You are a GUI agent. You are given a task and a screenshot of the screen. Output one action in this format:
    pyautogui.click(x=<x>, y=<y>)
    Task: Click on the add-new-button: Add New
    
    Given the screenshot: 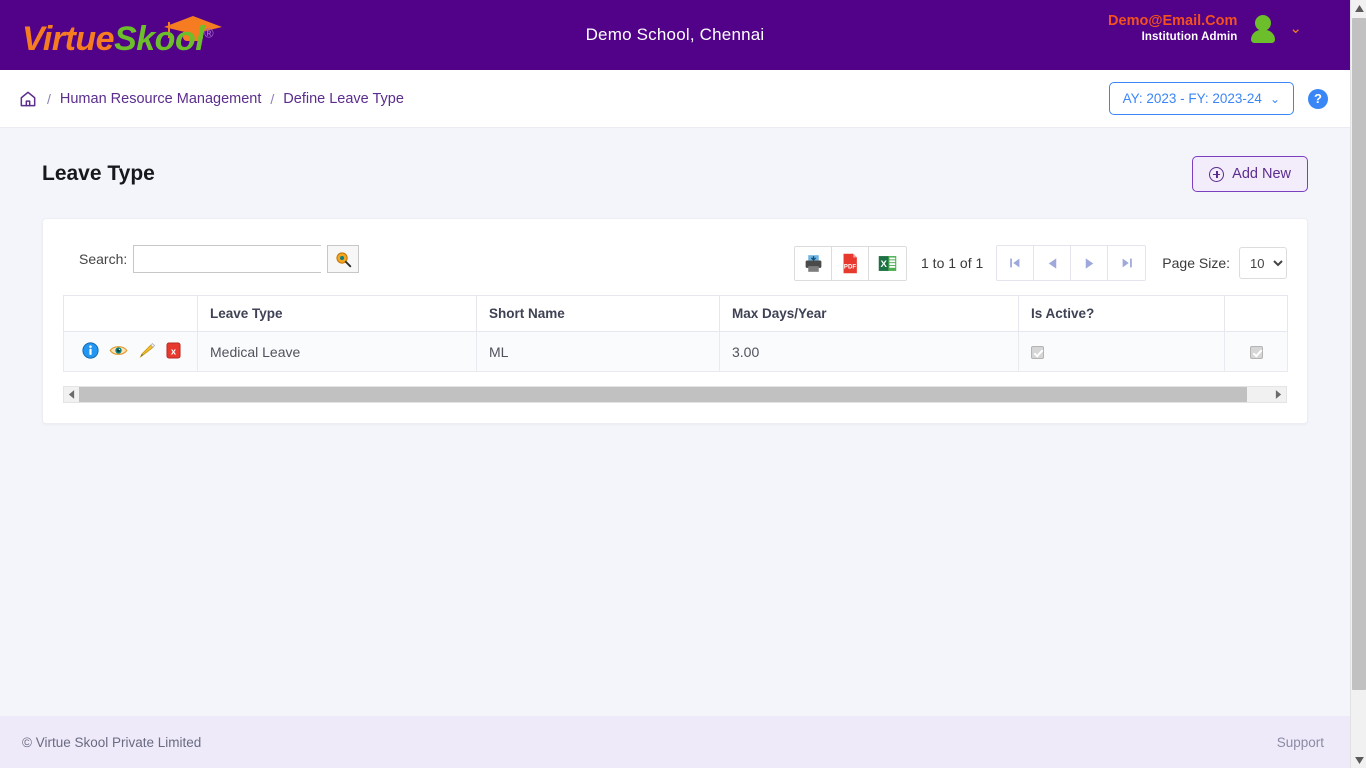 What is the action you would take?
    pyautogui.click(x=1250, y=174)
    